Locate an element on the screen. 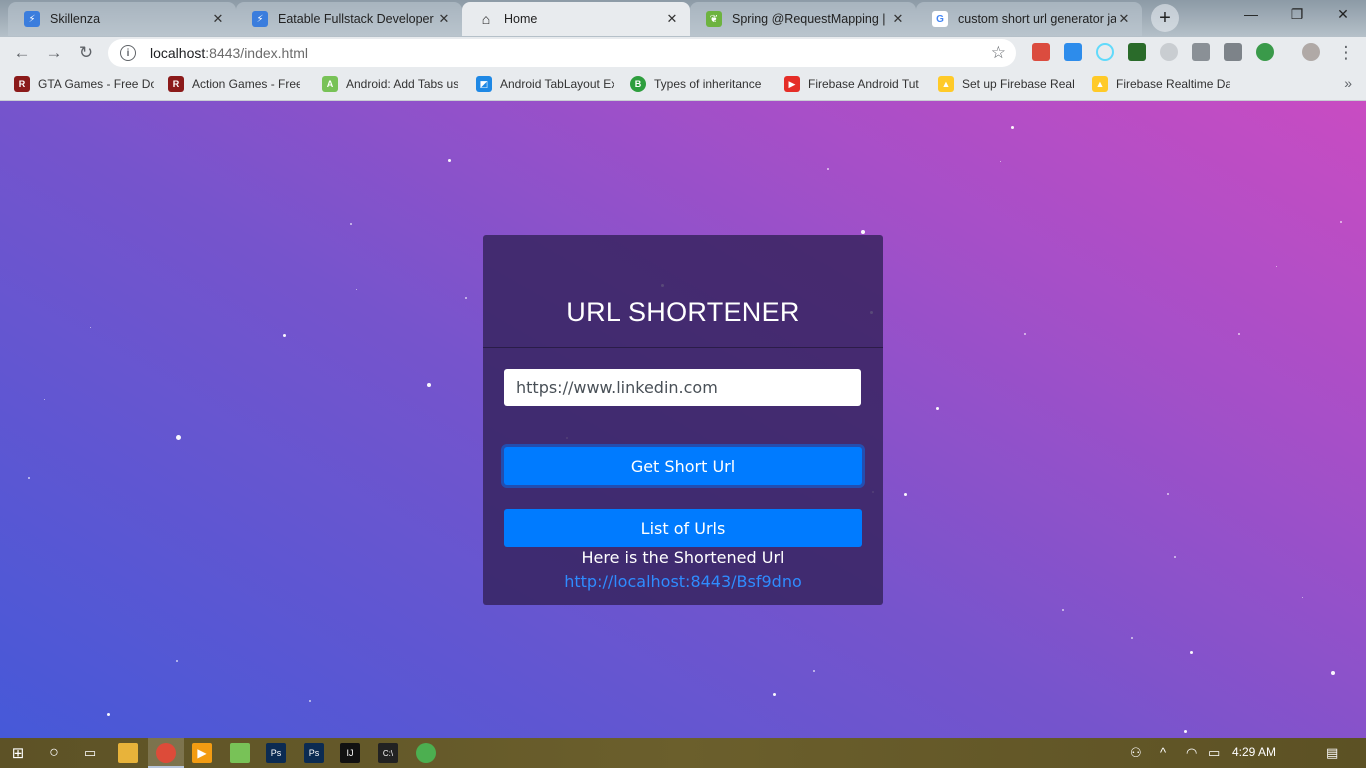 The image size is (1366, 768). short-url-link: http://localhost:8443/Bsf9dno is located at coordinates (683, 581).